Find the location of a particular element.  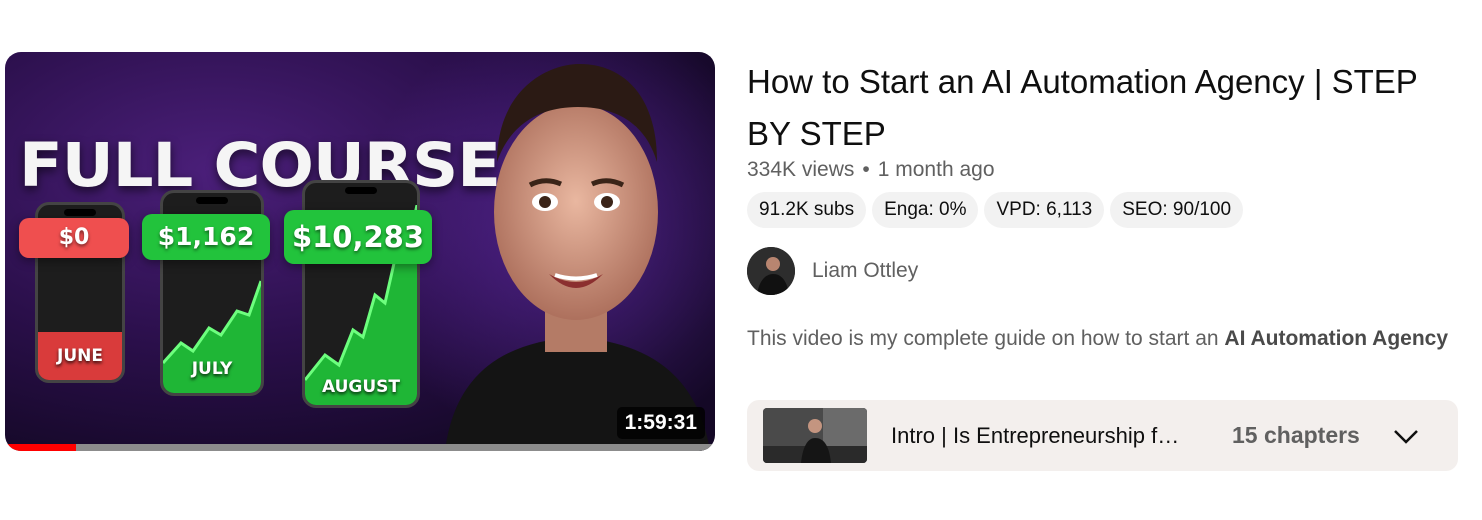

video-metadata: 334K views • 1 month ago is located at coordinates (871, 170).